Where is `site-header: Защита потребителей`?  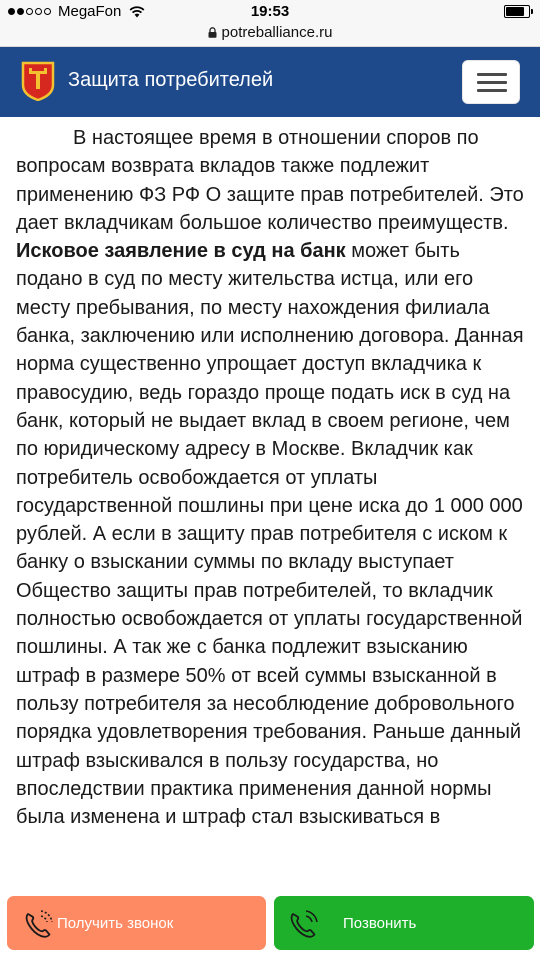
site-header: Защита потребителей is located at coordinates (270, 82).